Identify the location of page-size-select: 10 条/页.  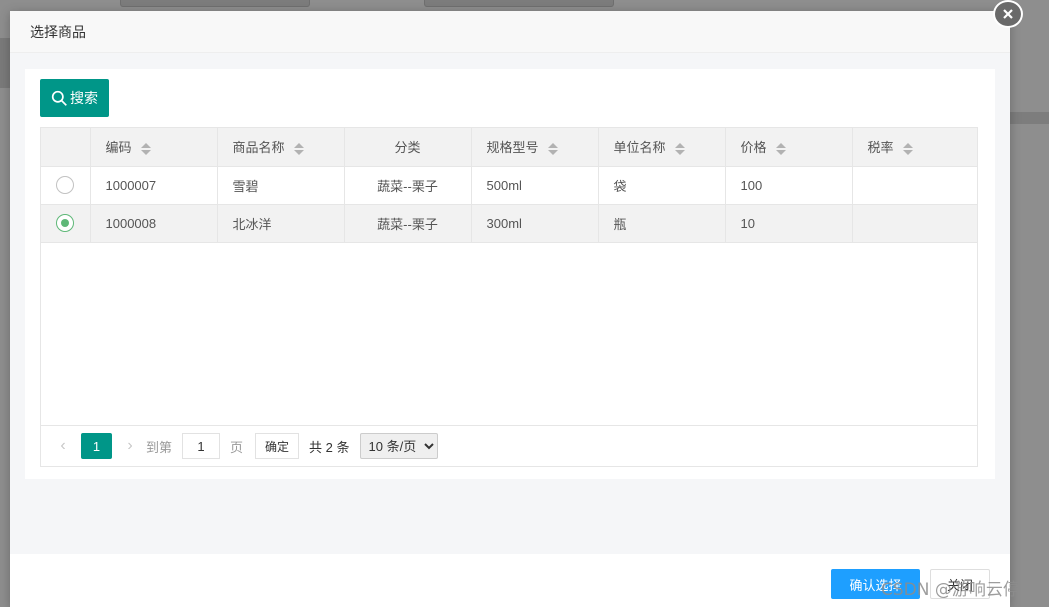
(398, 446).